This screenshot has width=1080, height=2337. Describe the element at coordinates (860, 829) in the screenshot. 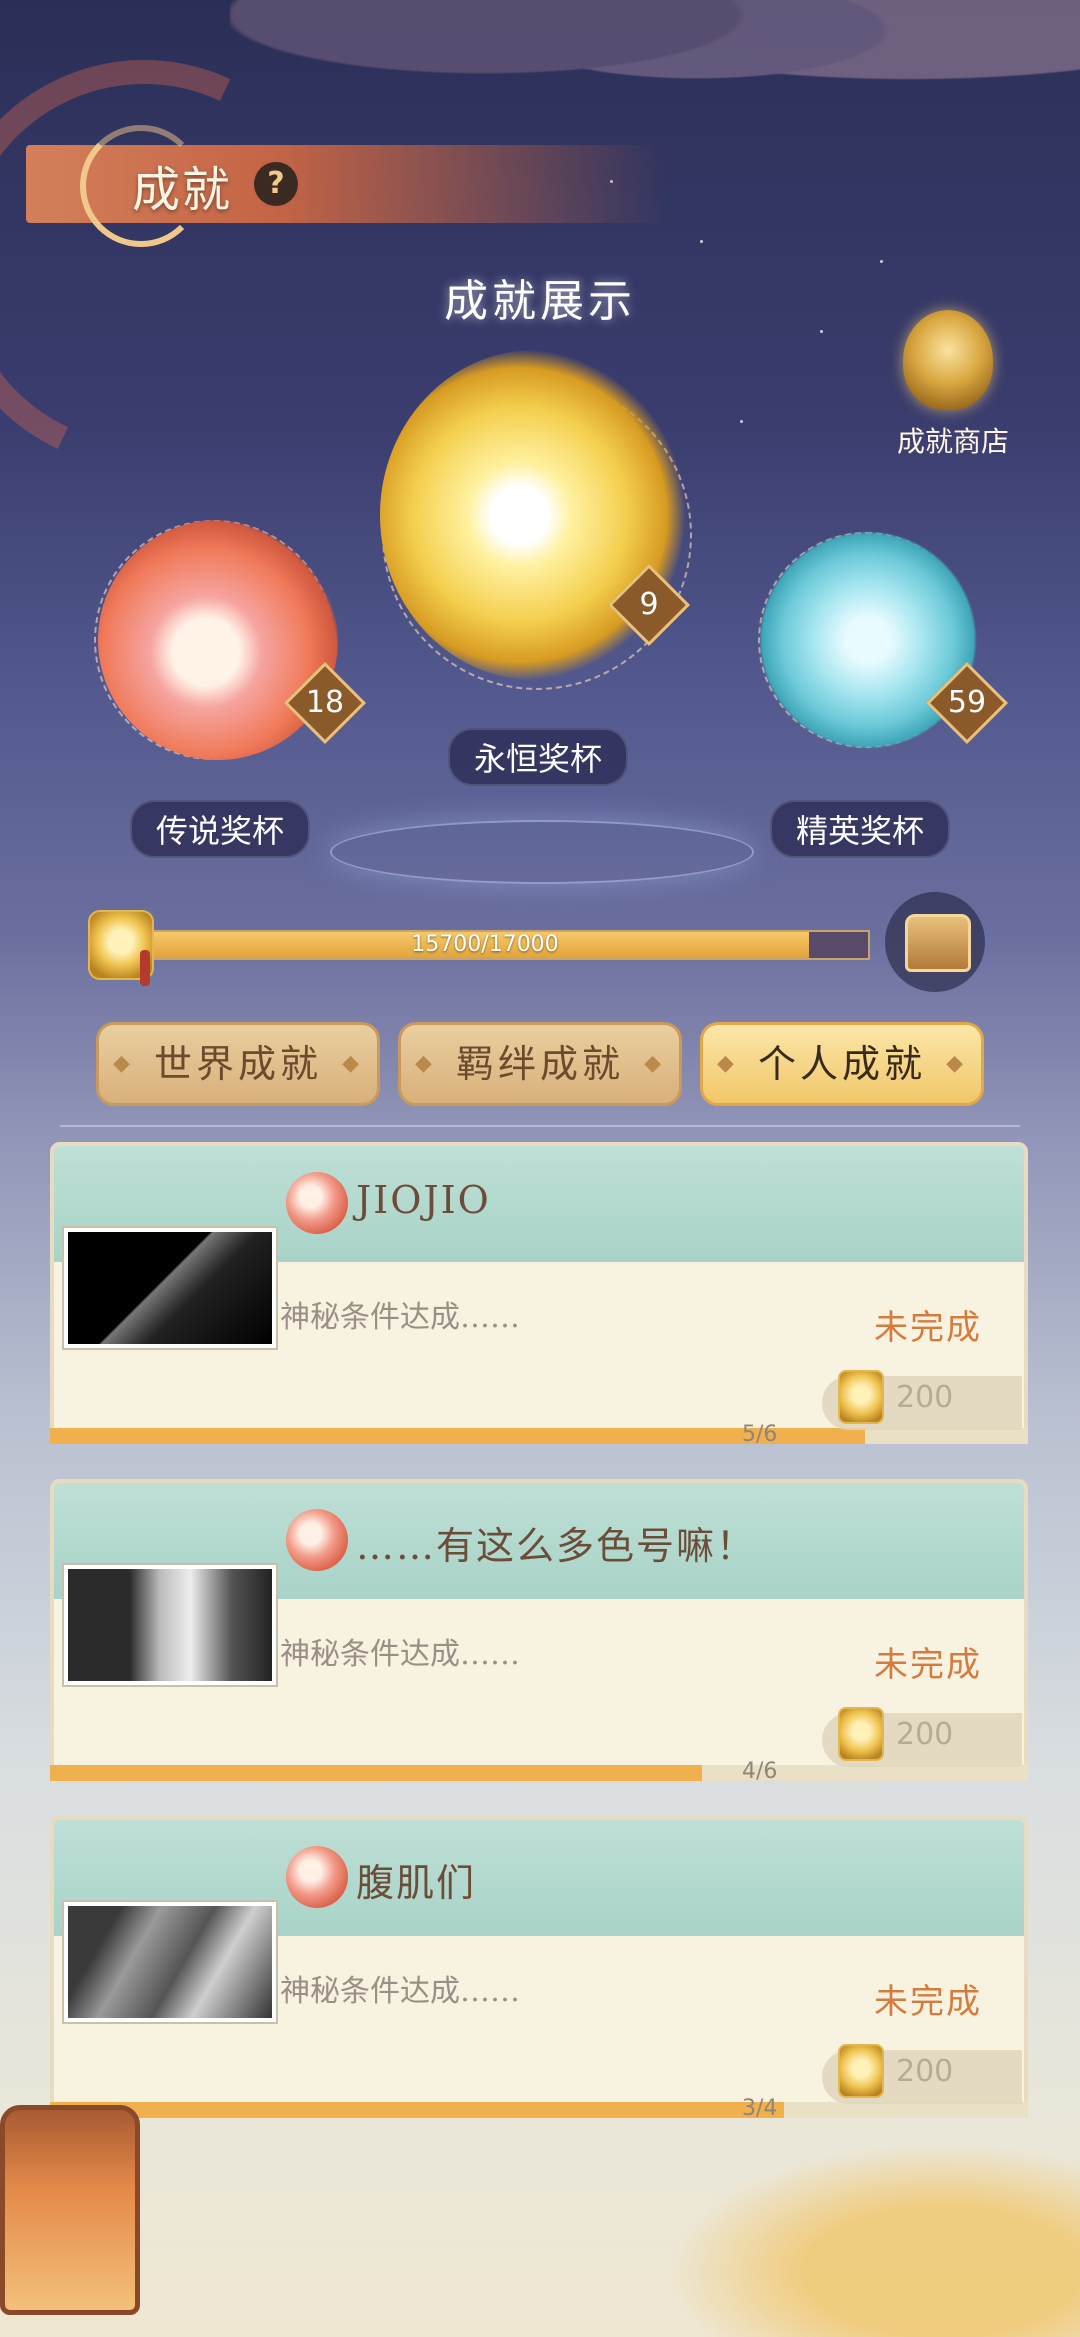

I see `elite-trophy-label: 精英奖杯` at that location.